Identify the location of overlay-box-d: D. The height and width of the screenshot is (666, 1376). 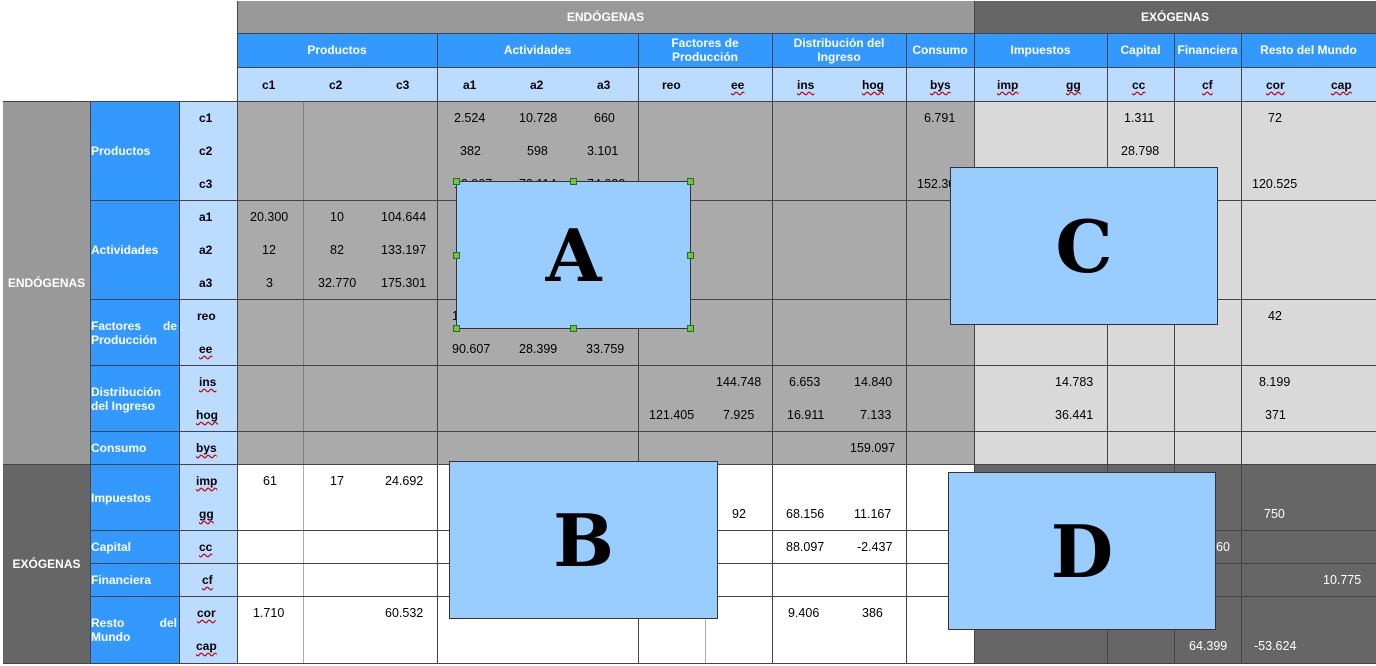
(1082, 551).